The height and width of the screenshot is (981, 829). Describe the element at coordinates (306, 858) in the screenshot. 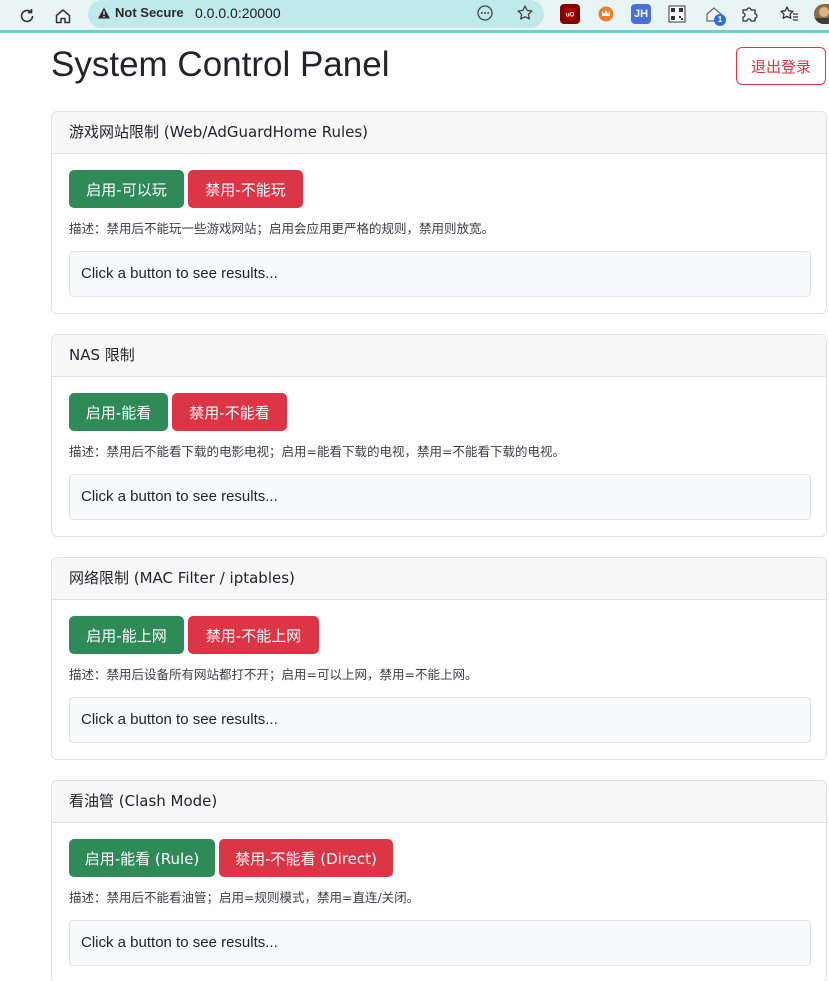

I see `disable-button: 禁用-不能看 (Direct)` at that location.